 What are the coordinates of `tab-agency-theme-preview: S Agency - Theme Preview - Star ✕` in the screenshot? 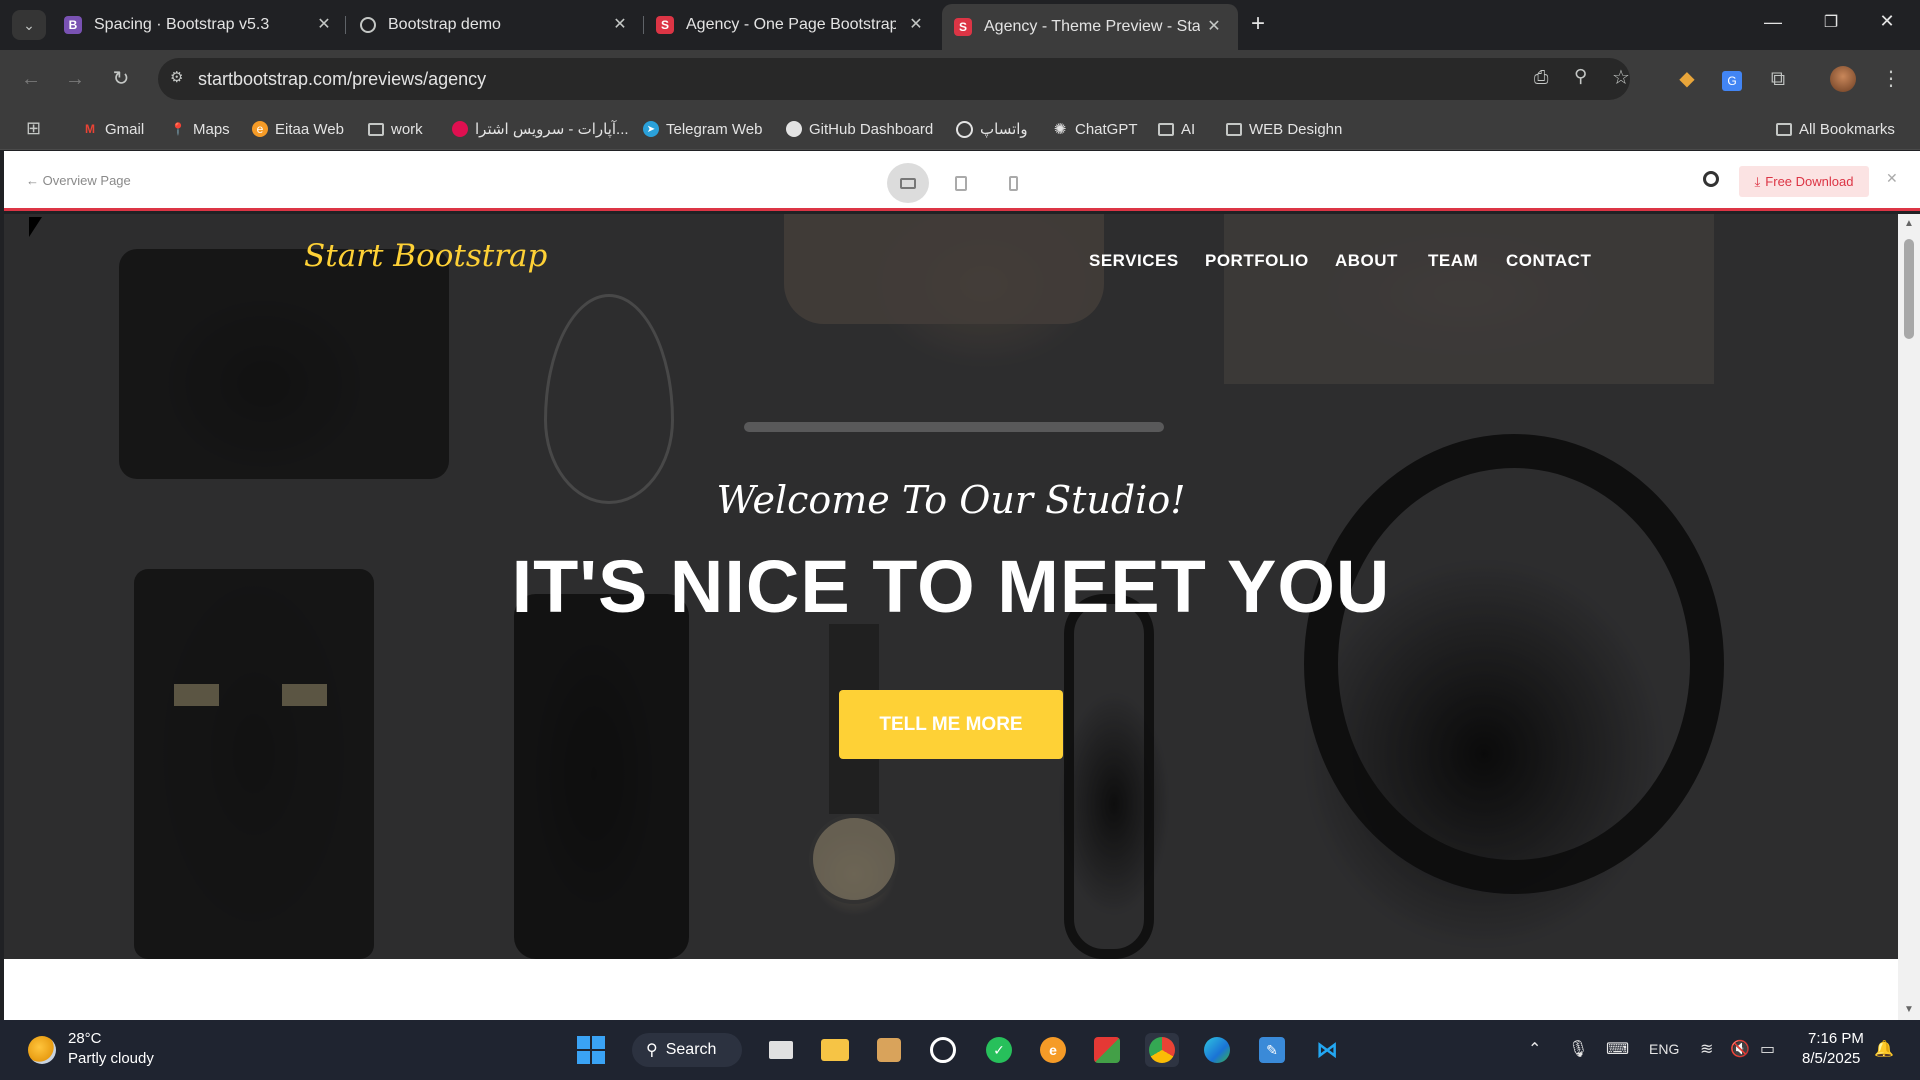 It's located at (1090, 27).